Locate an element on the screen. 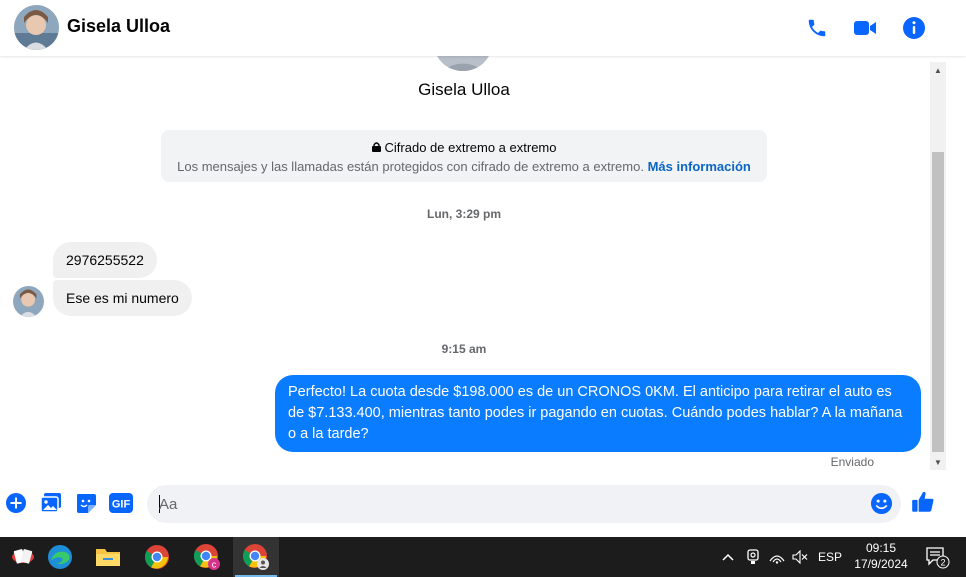 This screenshot has height=577, width=966. language-indicator: ESP is located at coordinates (830, 557).